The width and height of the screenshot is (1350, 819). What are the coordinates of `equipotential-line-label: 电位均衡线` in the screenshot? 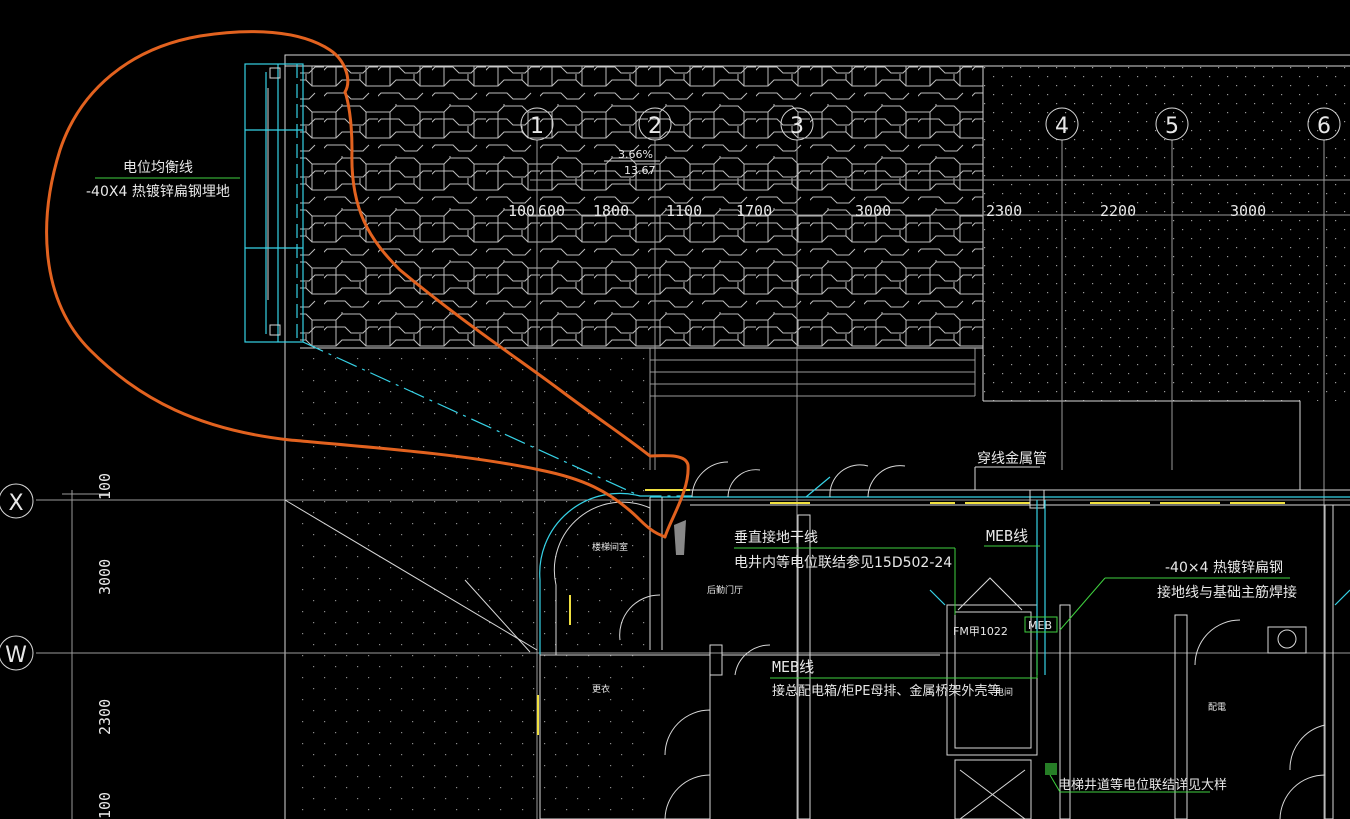 It's located at (158, 168).